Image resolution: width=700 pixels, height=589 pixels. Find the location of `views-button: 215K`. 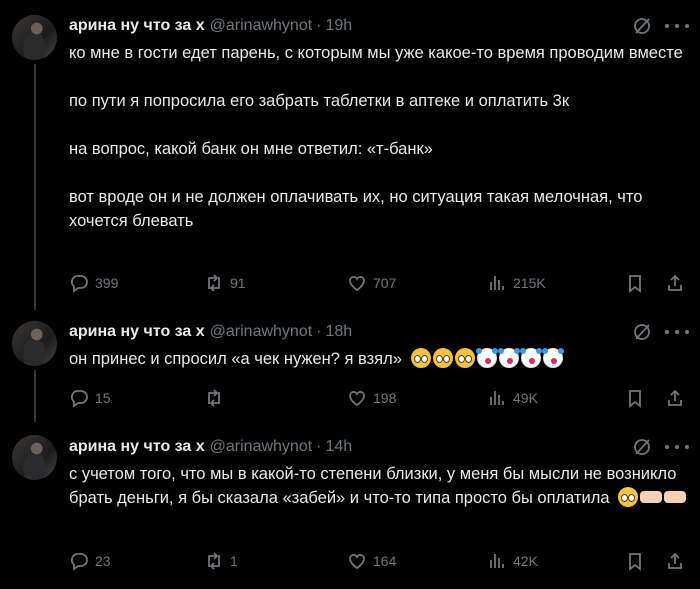

views-button: 215K is located at coordinates (516, 283).